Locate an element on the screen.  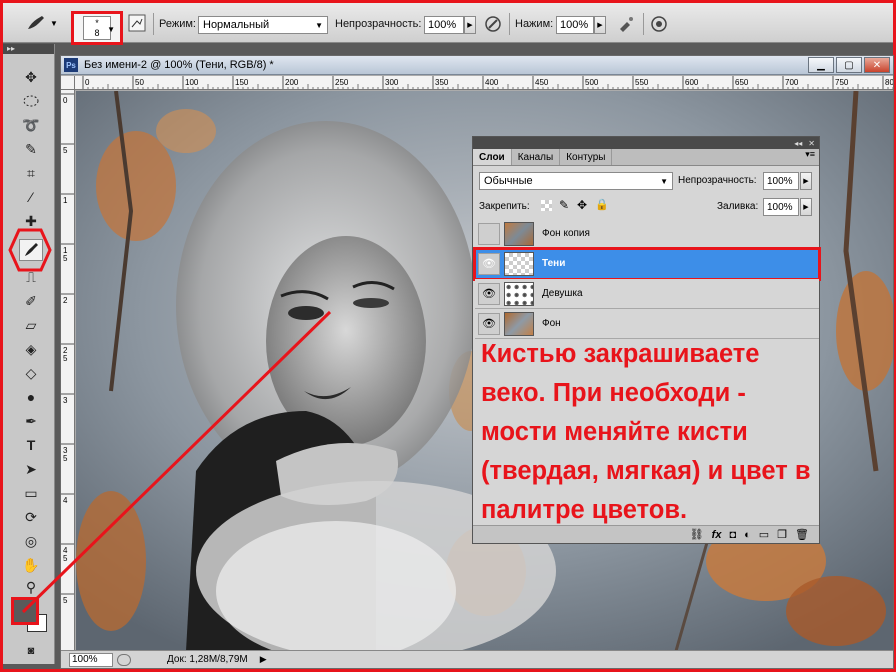
ruler-label: 50 is located at coordinates (139, 82).